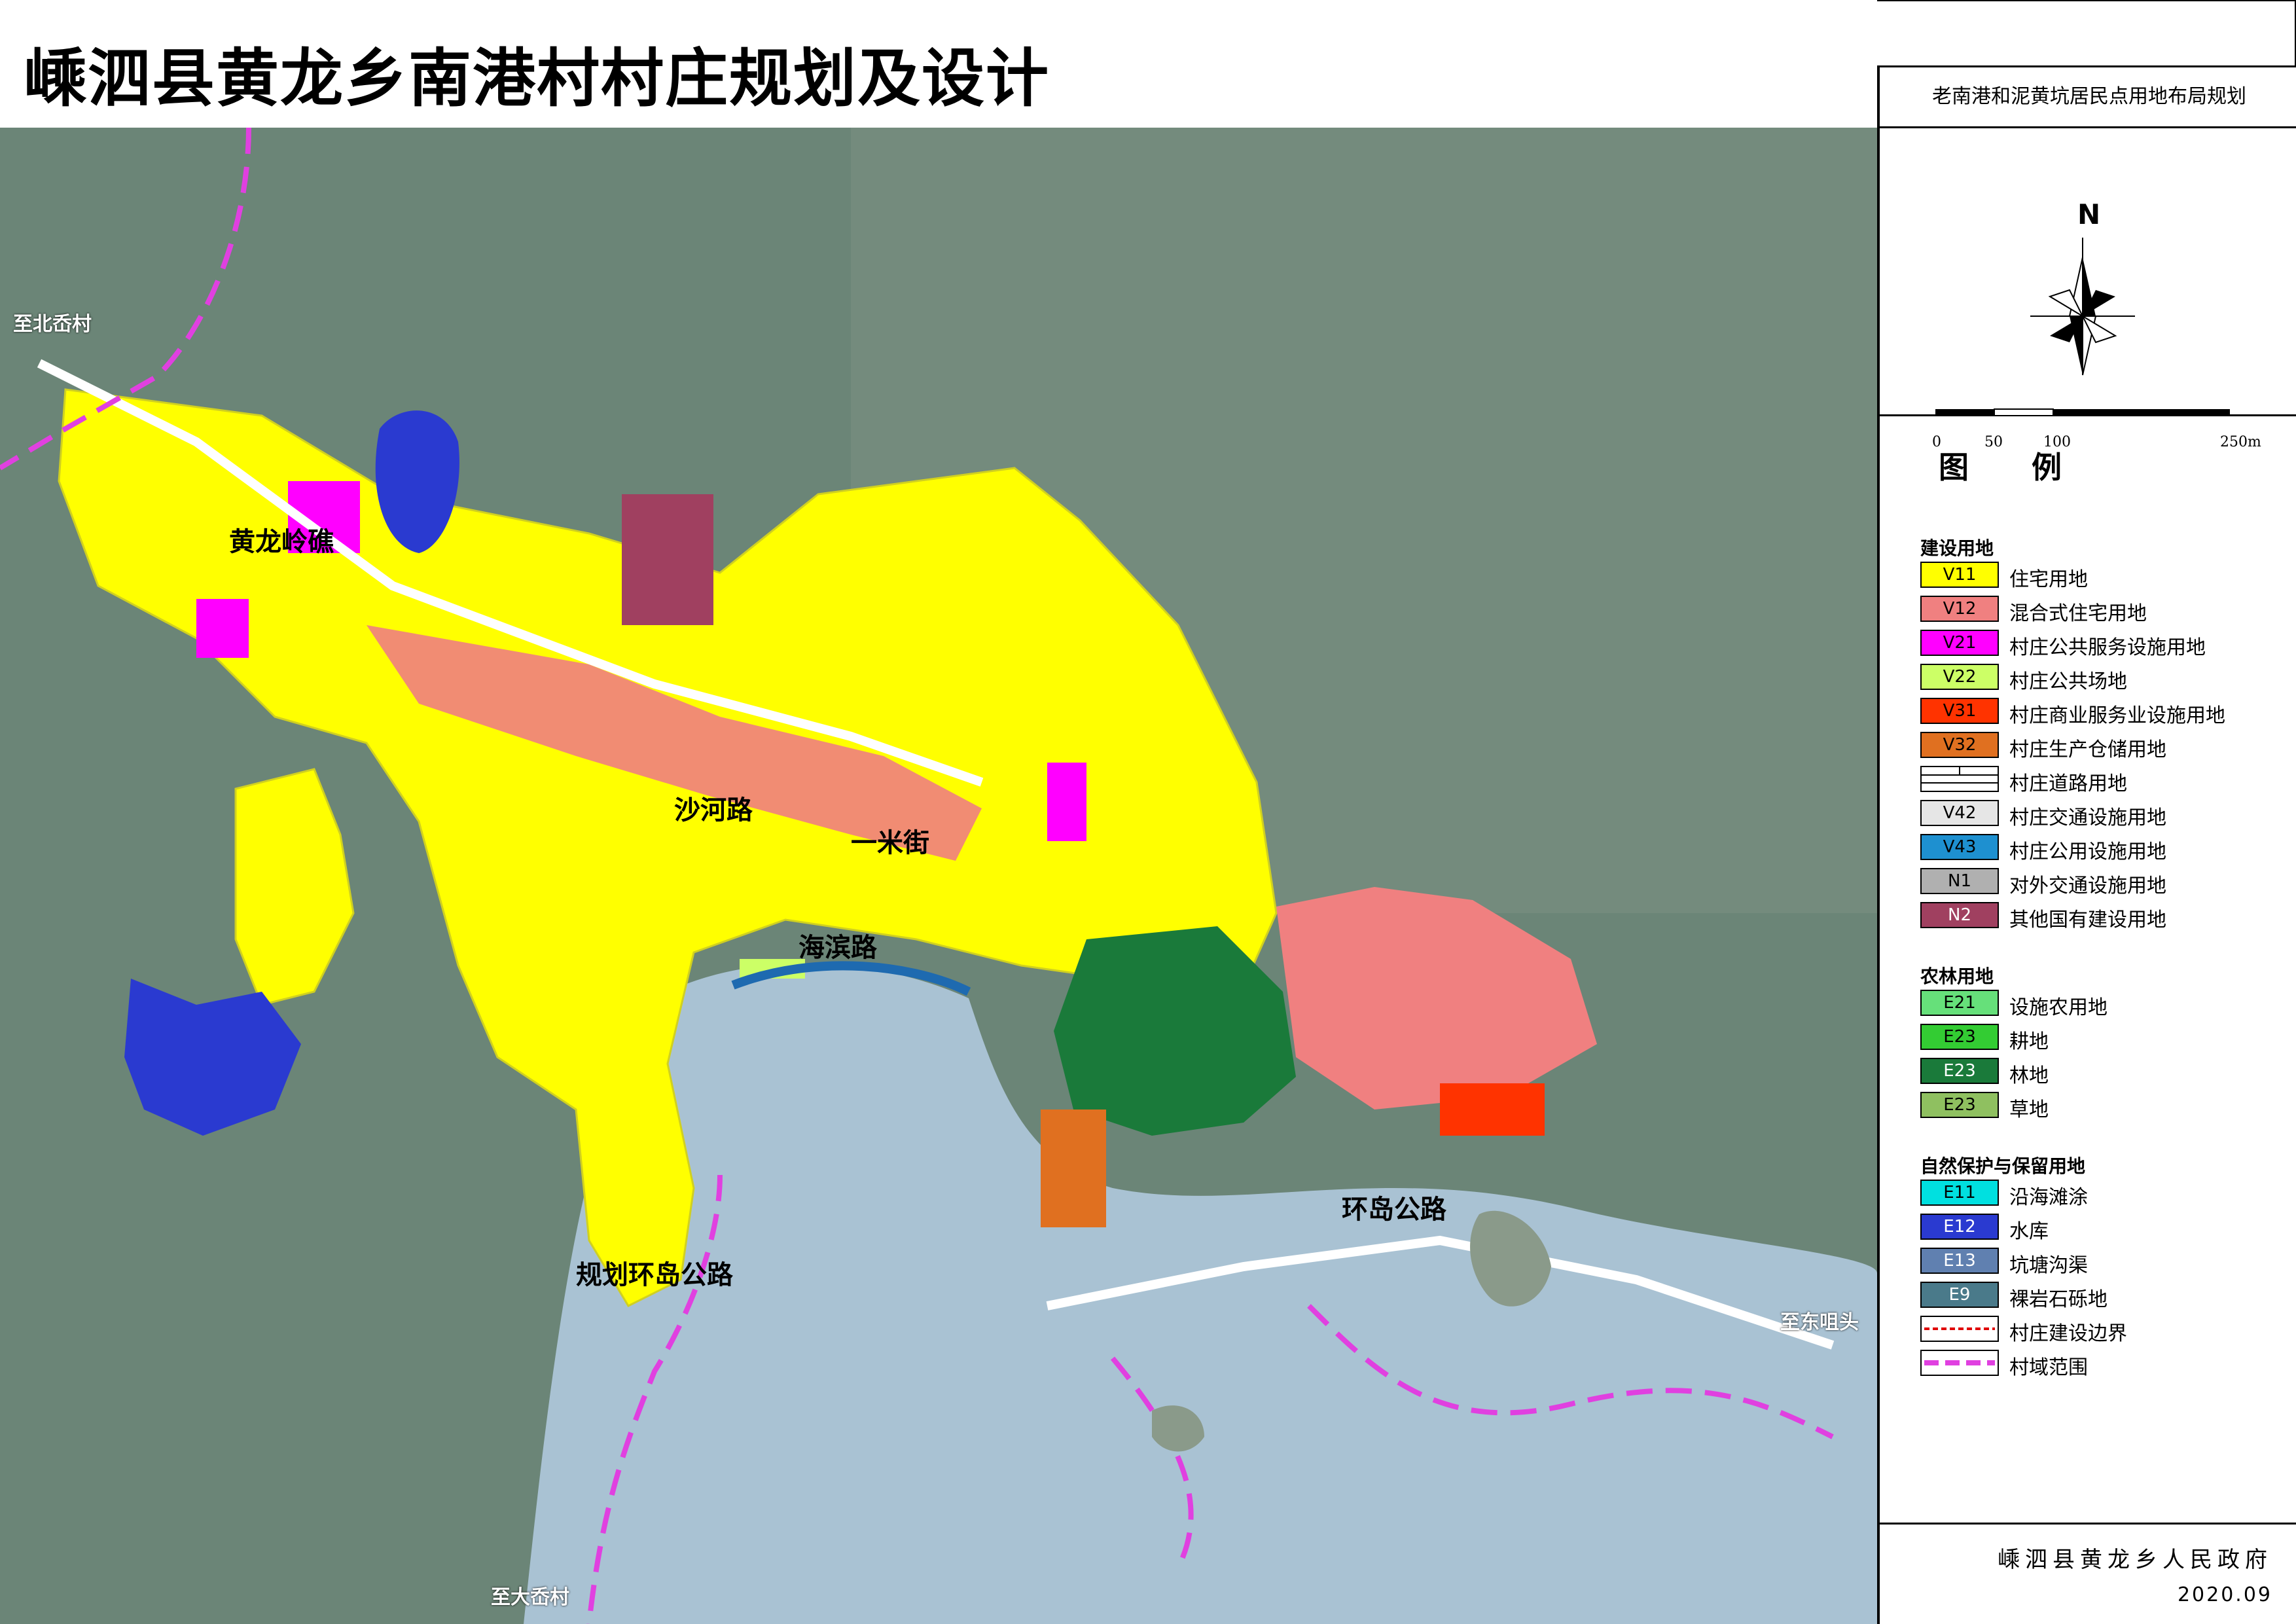 This screenshot has width=2296, height=1624. Describe the element at coordinates (530, 1597) in the screenshot. I see `direction-south: 至大岙村` at that location.